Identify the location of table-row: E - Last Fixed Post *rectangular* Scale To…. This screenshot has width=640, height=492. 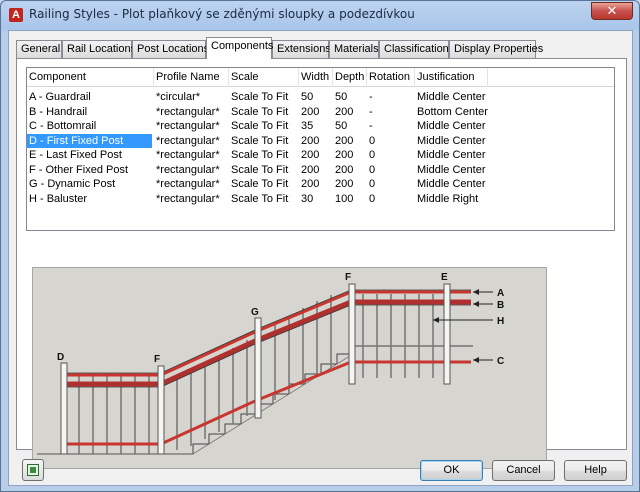
(320, 155).